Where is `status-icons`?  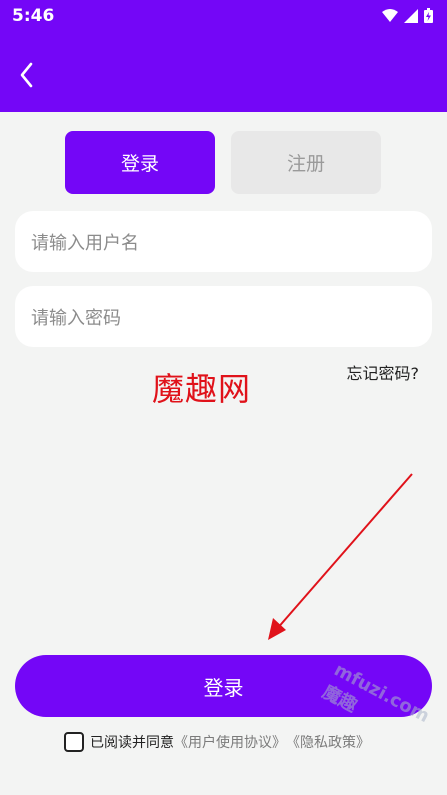 status-icons is located at coordinates (407, 15).